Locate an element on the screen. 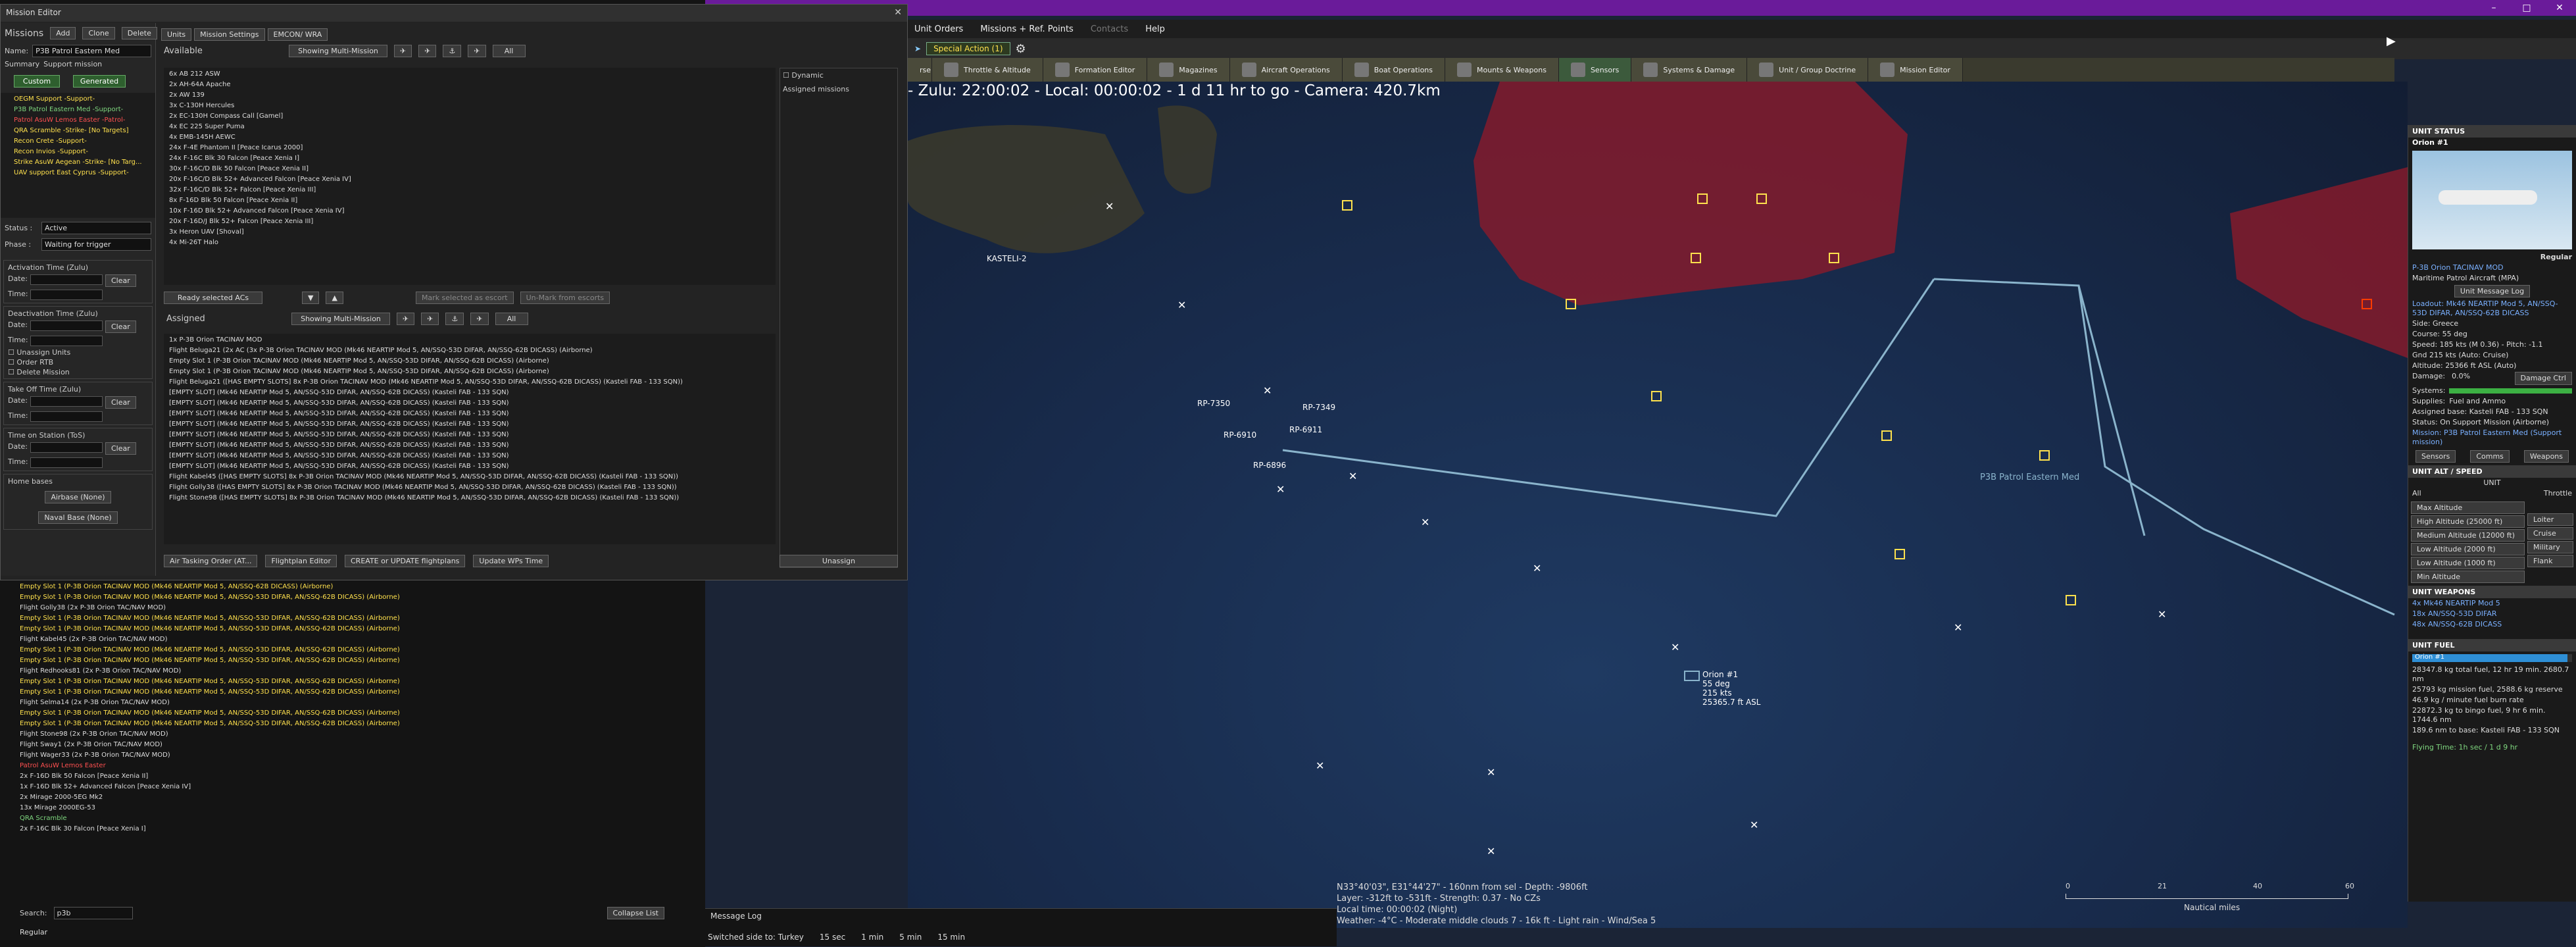 This screenshot has width=2576, height=947. comms-button: Comms is located at coordinates (2490, 457).